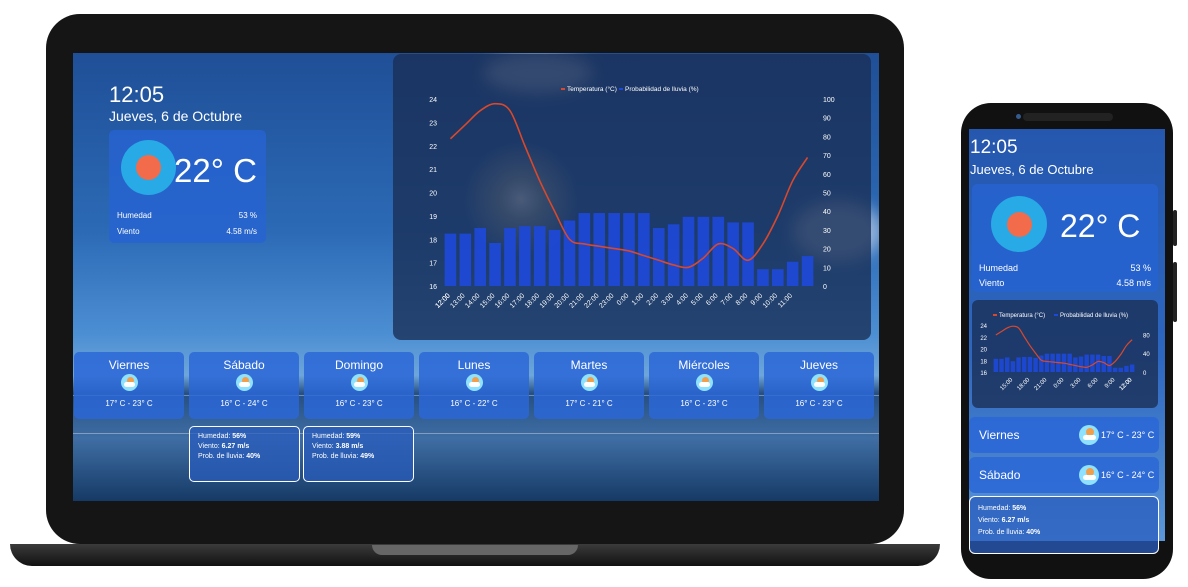 The width and height of the screenshot is (1188, 587). Describe the element at coordinates (532, 300) in the screenshot. I see `x-tick-label: 18:00` at that location.